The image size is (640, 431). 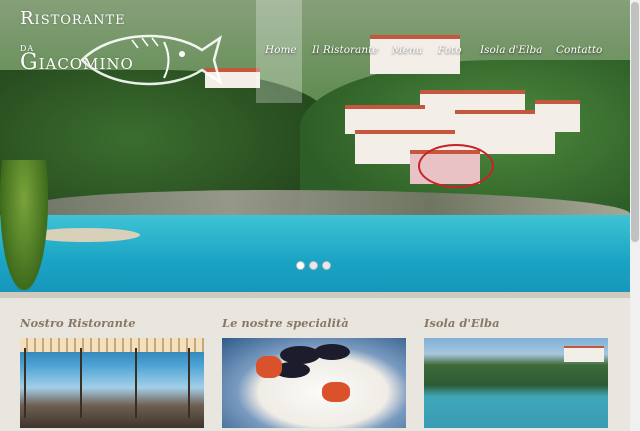 I want to click on restaurant-highlight-circle, so click(x=456, y=166).